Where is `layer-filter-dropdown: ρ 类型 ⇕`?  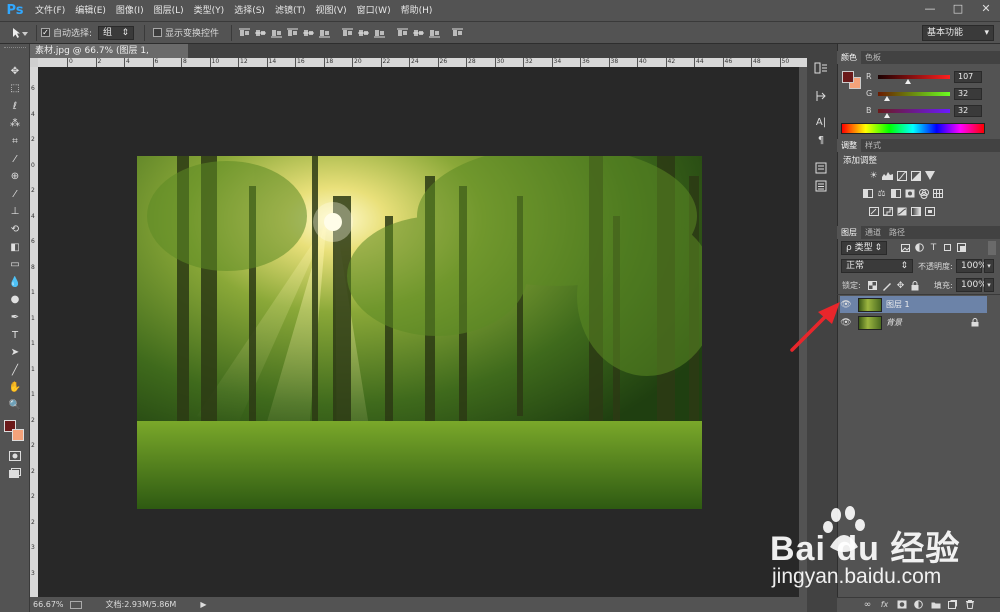 layer-filter-dropdown: ρ 类型 ⇕ is located at coordinates (864, 248).